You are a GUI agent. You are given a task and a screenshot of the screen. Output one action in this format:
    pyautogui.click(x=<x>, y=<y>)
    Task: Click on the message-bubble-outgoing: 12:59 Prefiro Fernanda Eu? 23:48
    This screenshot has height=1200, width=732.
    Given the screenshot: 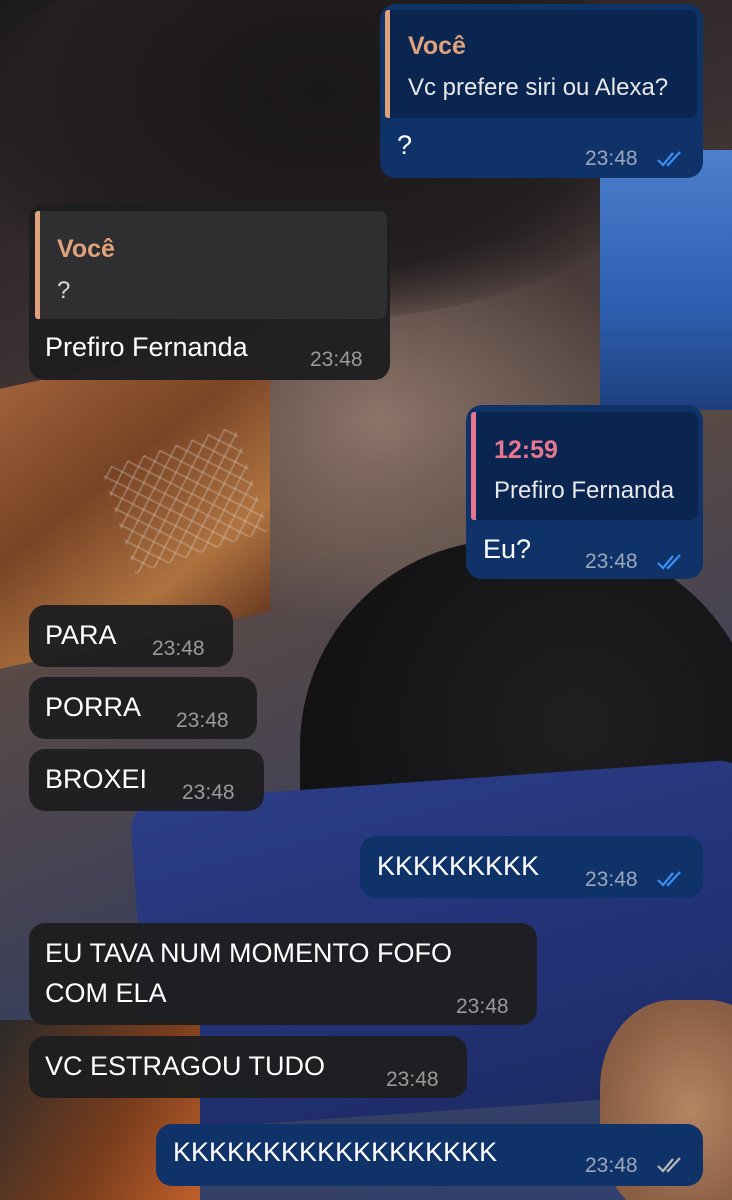 What is the action you would take?
    pyautogui.click(x=584, y=492)
    